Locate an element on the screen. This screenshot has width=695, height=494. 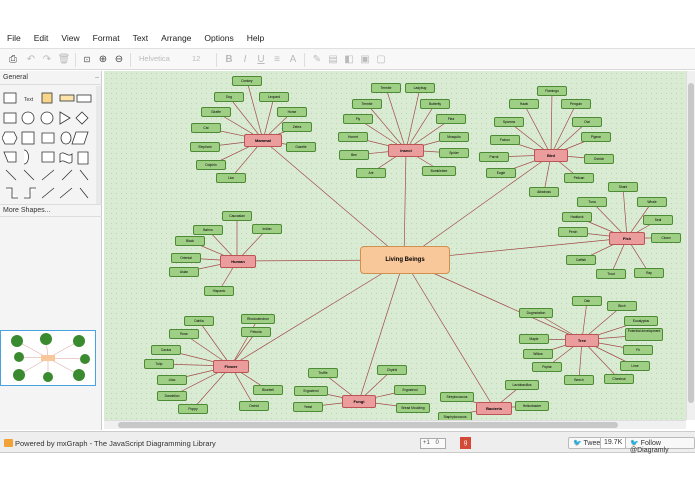
node-leaf: Oriental is located at coordinates (186, 258).